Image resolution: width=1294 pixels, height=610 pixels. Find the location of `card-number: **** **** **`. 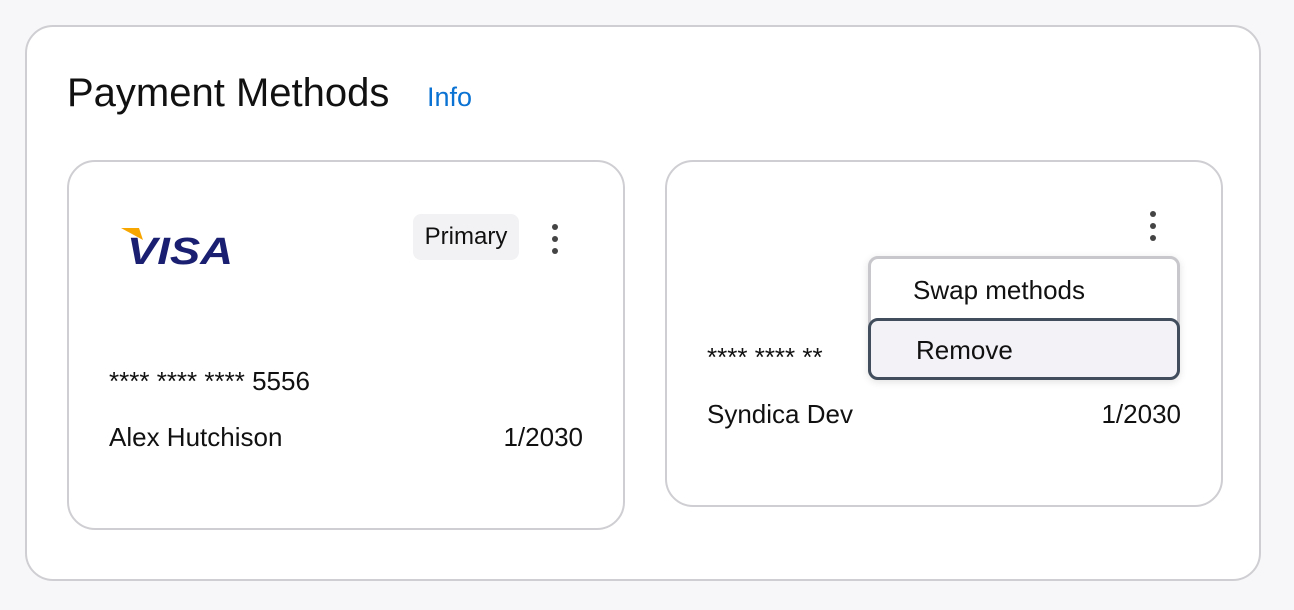

card-number: **** **** ** is located at coordinates (765, 357).